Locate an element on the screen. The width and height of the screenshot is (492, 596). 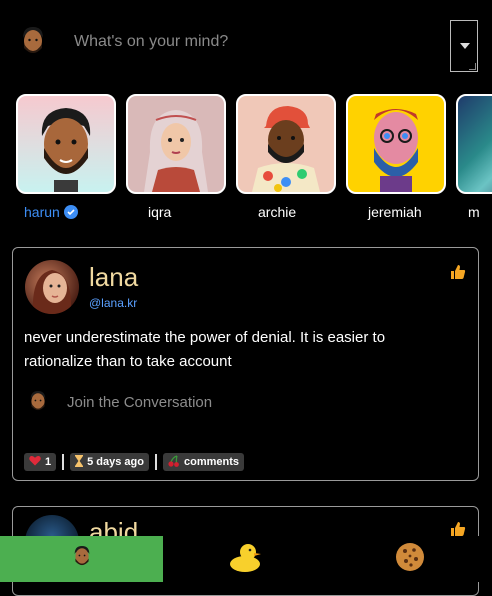
story-name: m is located at coordinates (474, 212).